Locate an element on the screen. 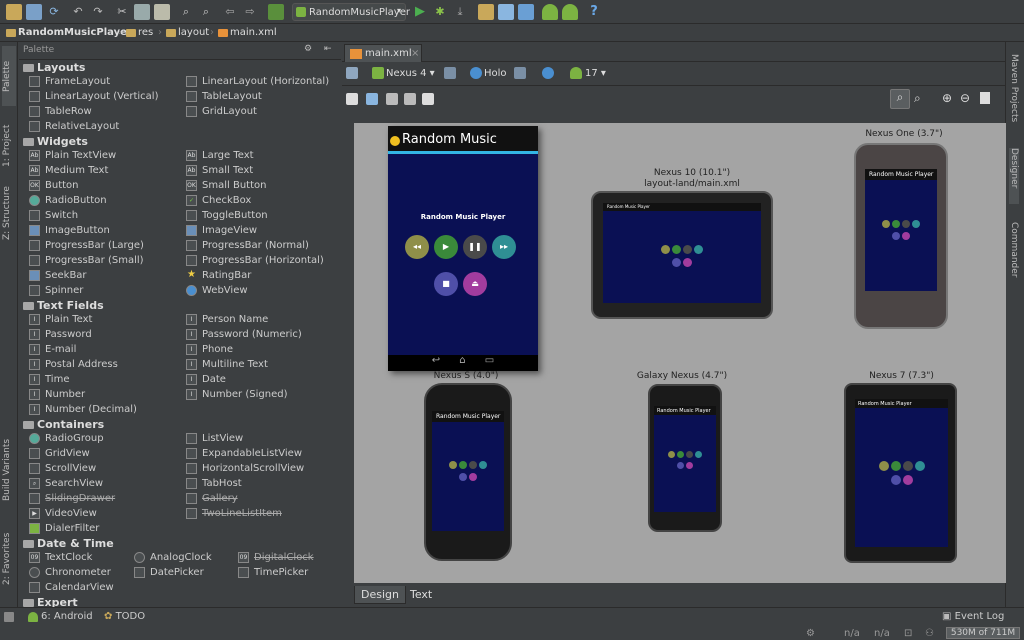 This screenshot has height=640, width=1024. open-icon is located at coordinates (14, 12).